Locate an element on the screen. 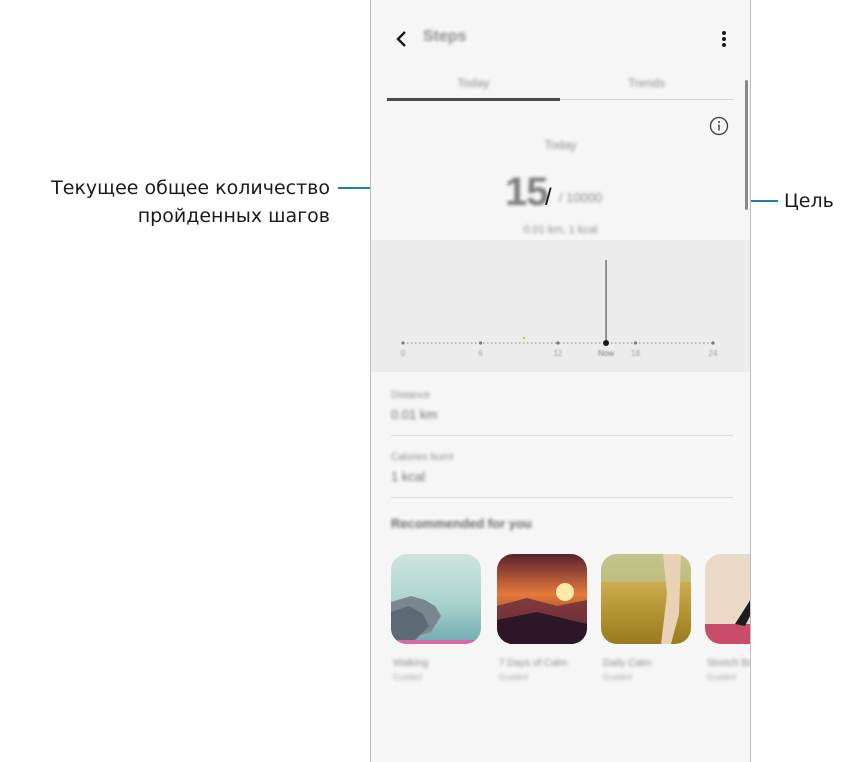 This screenshot has height=762, width=850. steps-chart-svg: 0 6 12 18 24 Now is located at coordinates (559, 309).